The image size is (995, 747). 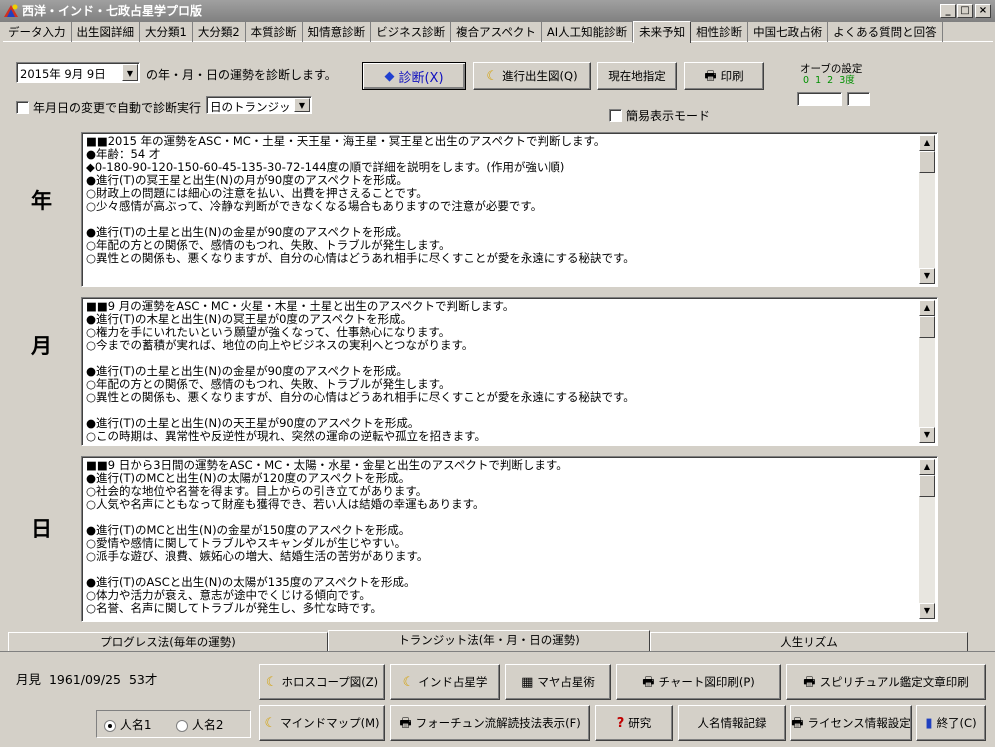 I want to click on horoscope-label: ホロスコープ図(Z), so click(x=330, y=682).